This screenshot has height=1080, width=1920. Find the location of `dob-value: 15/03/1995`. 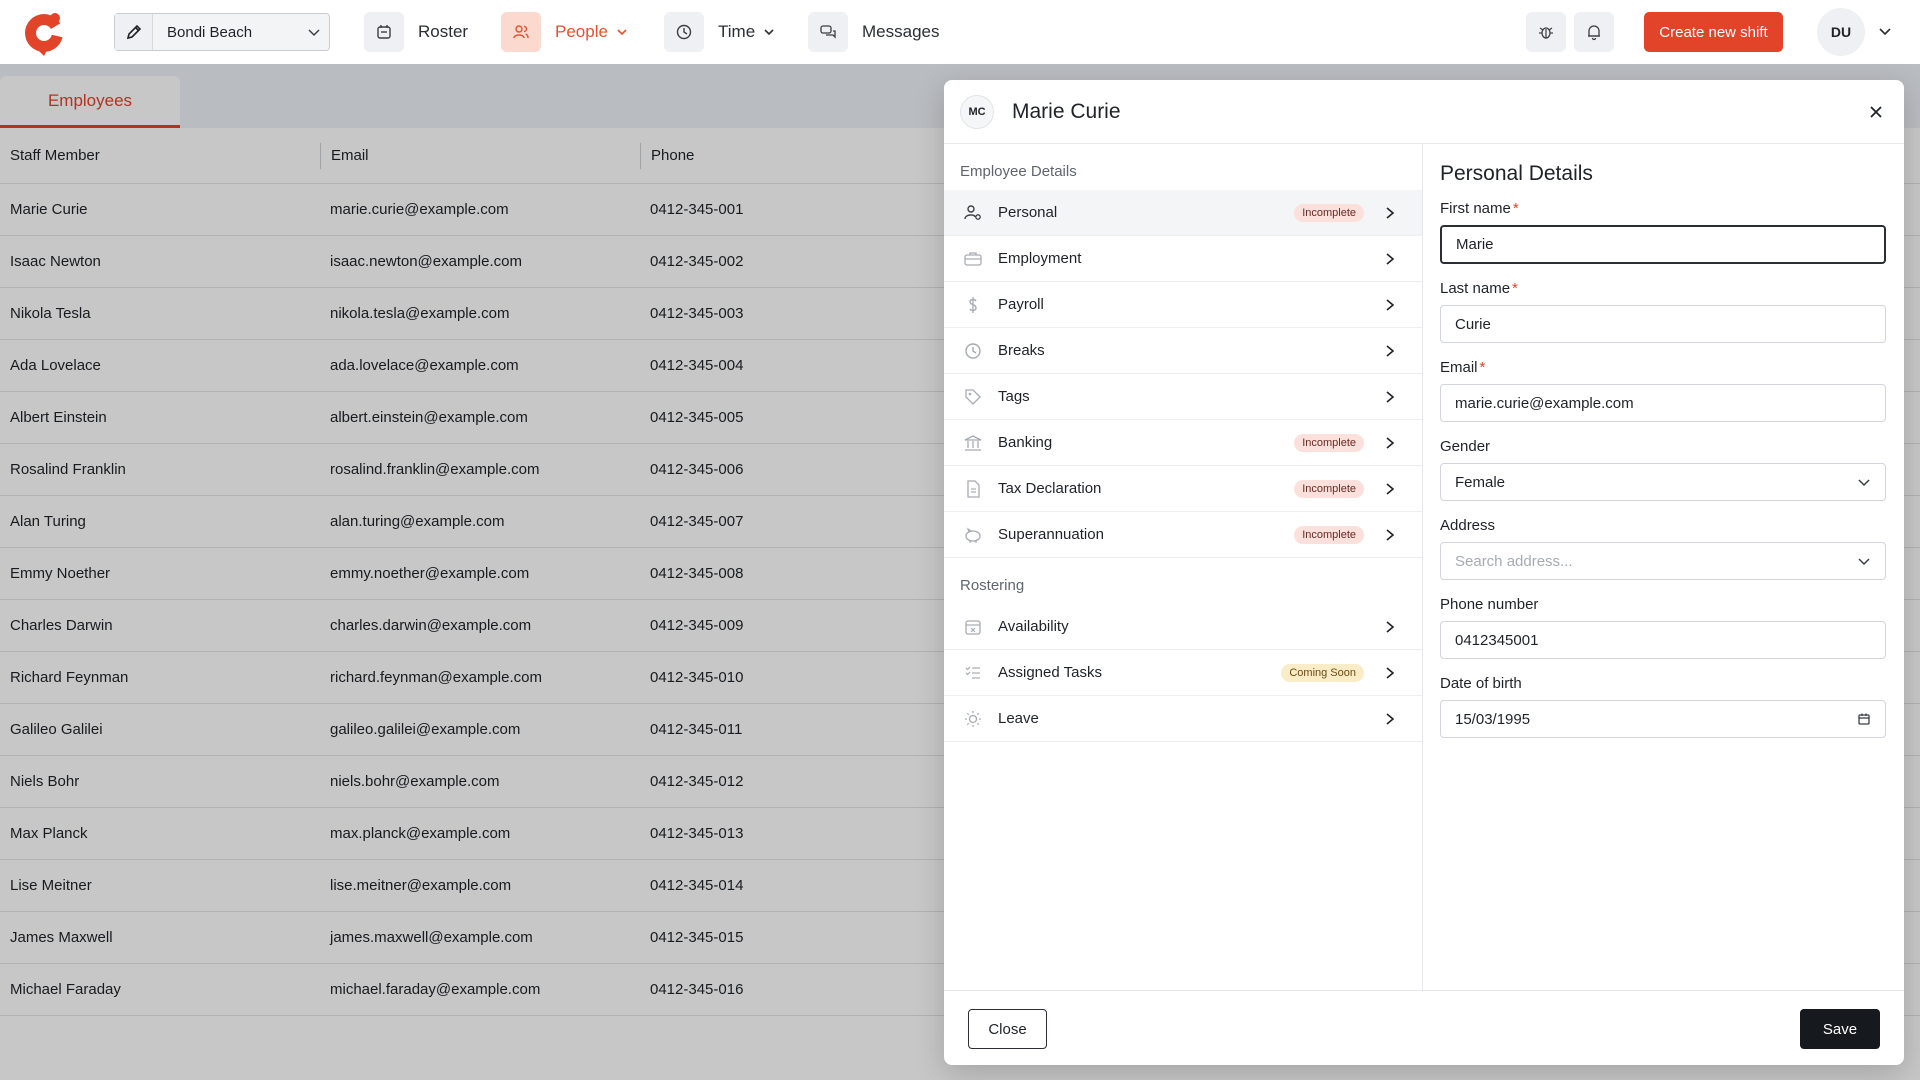

dob-value: 15/03/1995 is located at coordinates (1493, 719).